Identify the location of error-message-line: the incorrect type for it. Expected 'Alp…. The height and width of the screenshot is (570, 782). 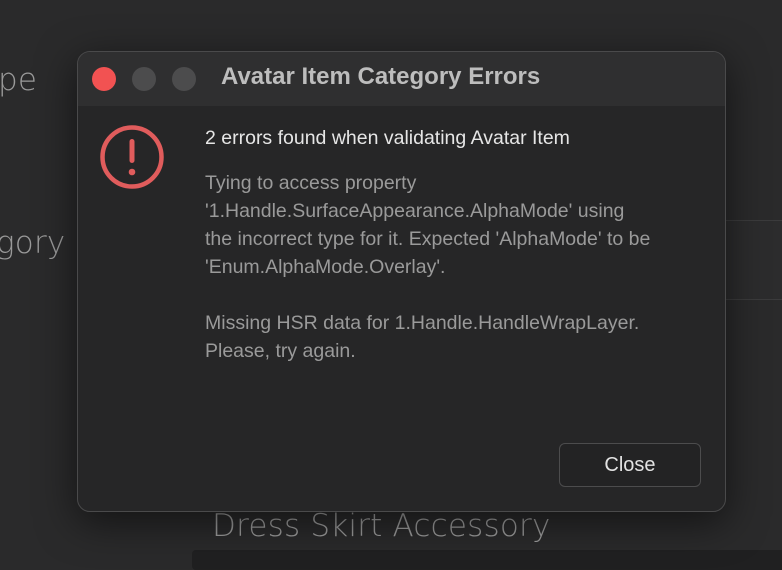
(428, 239).